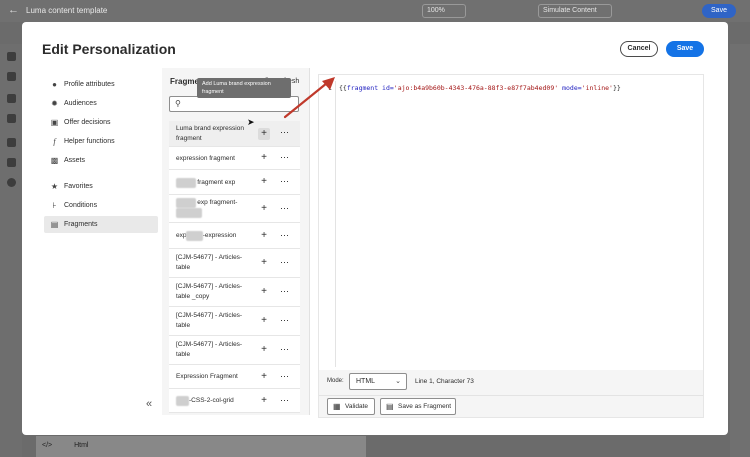 Image resolution: width=750 pixels, height=457 pixels. I want to click on nav-item-favorites: ★ Favorites, so click(101, 186).